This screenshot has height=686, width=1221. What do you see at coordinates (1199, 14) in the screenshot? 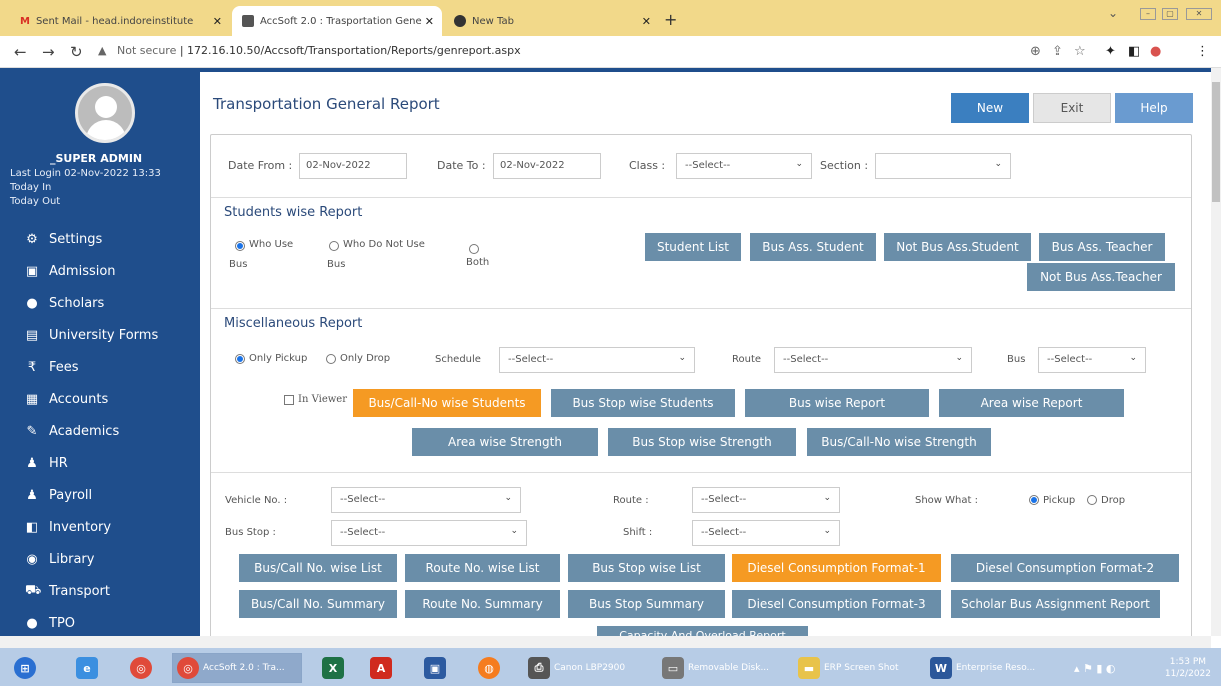
I see `close-window-button: ✕` at bounding box center [1199, 14].